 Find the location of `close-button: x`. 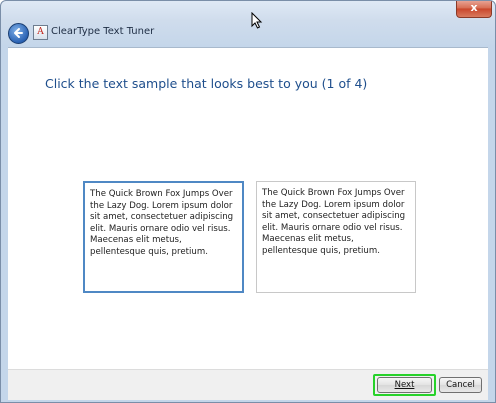

close-button: x is located at coordinates (474, 9).